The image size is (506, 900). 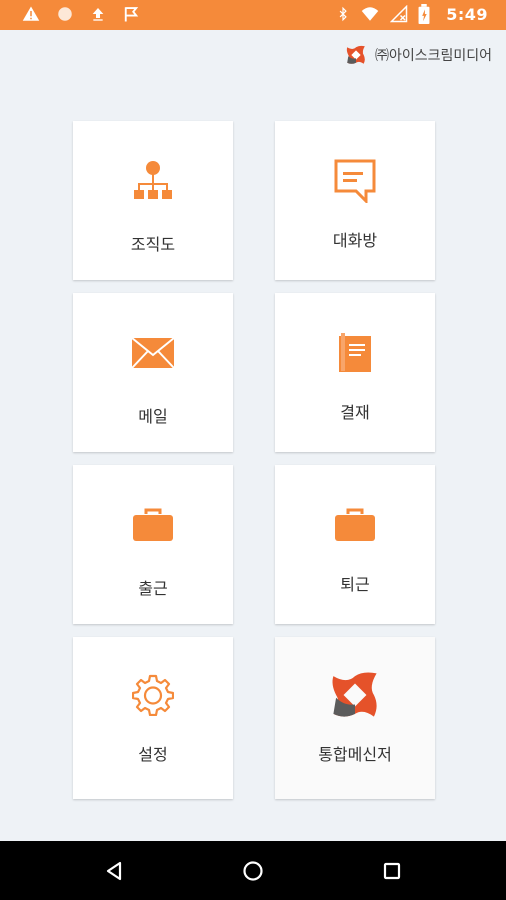 I want to click on menu-label-mail: 메일, so click(x=153, y=416).